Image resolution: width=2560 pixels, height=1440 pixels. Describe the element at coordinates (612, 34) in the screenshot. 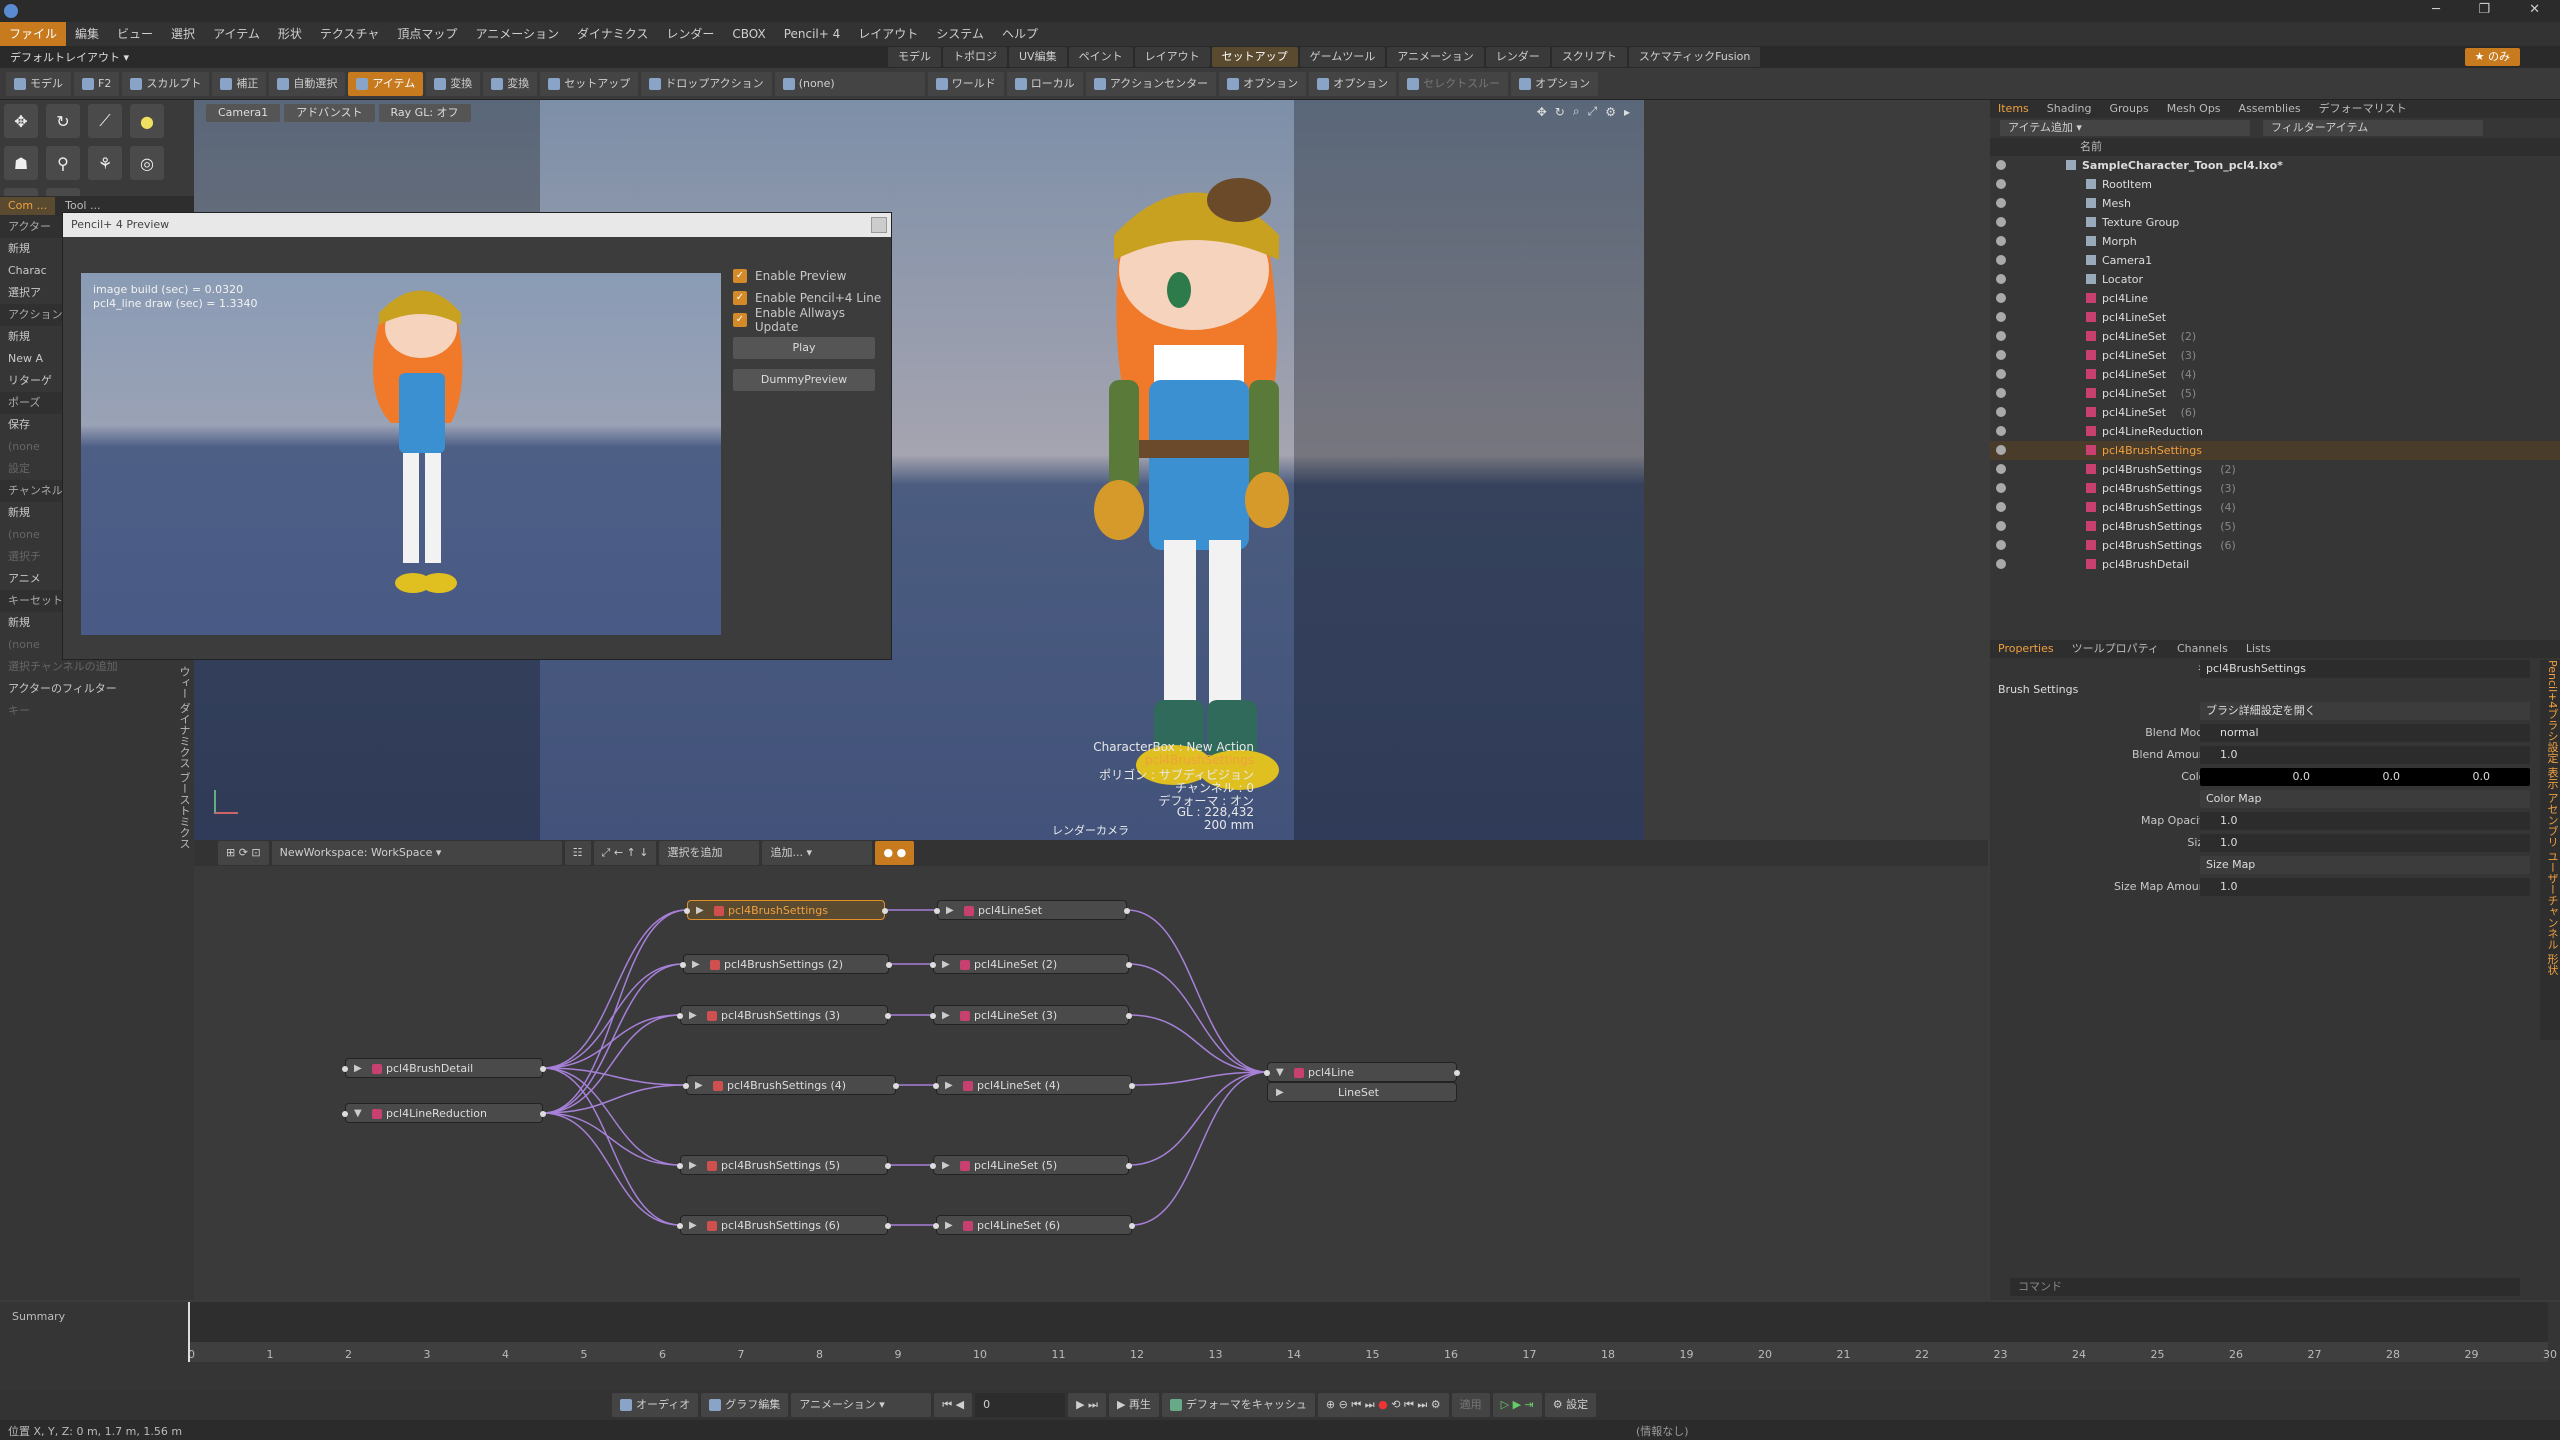

I see `menu-item-9: ダイナミクス` at that location.